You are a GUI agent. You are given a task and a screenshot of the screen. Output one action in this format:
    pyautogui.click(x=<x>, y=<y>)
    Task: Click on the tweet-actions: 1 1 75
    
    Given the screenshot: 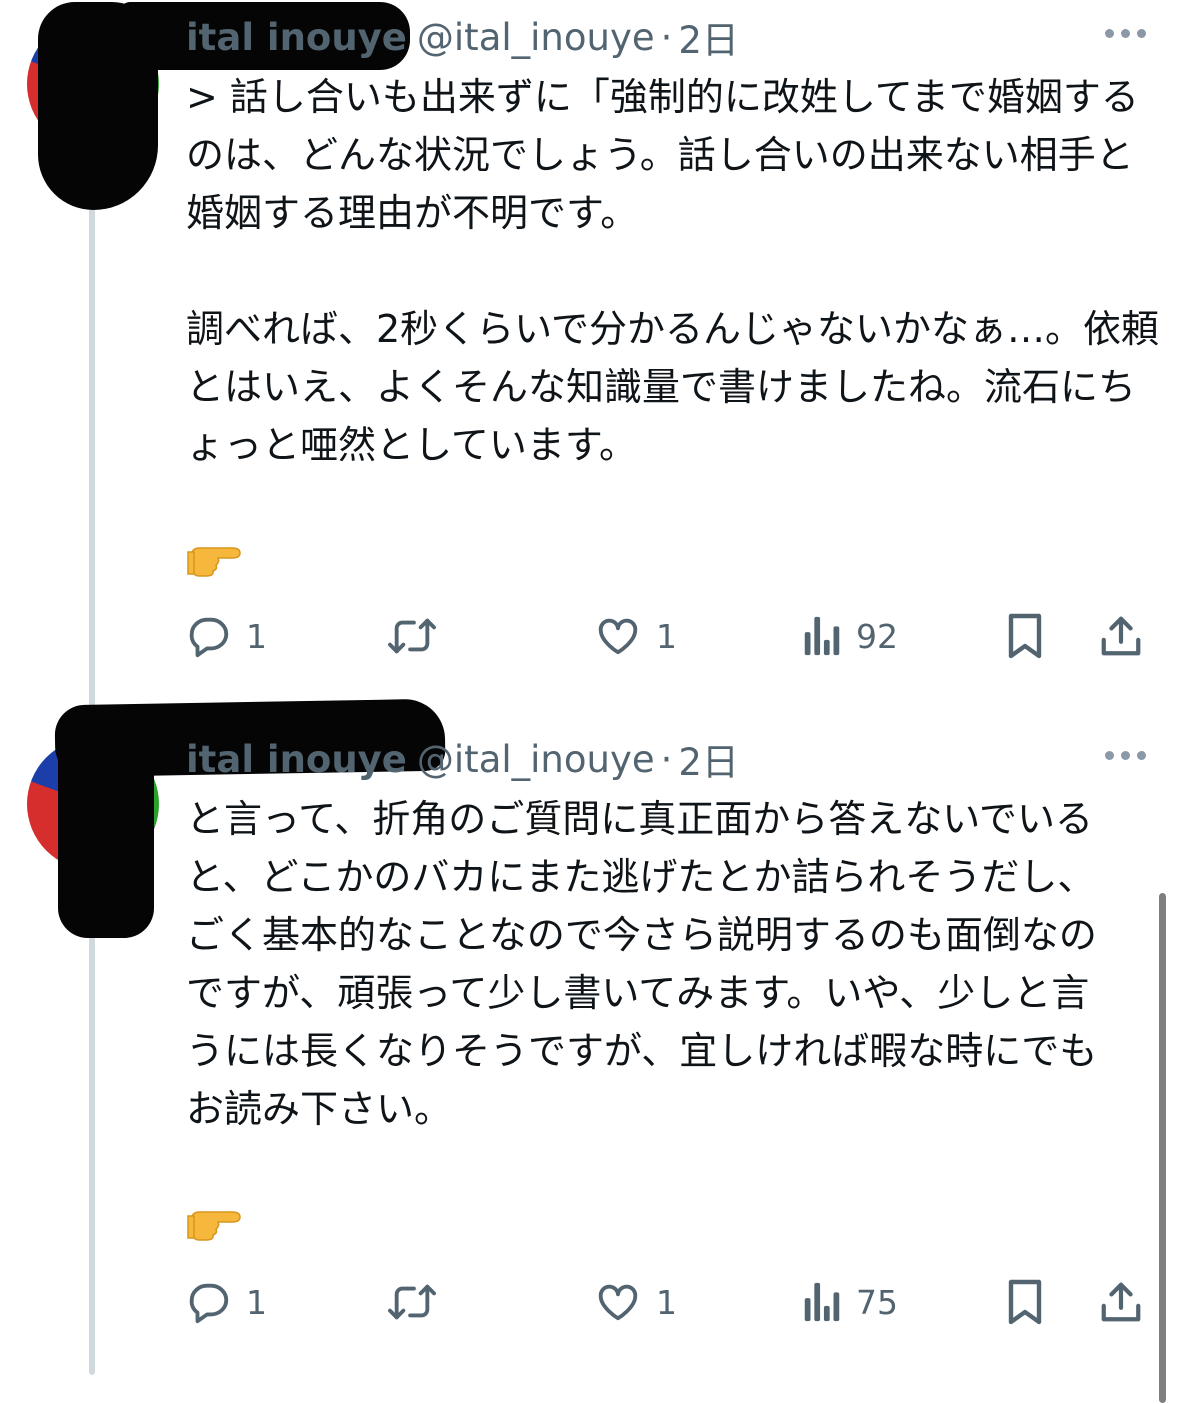 What is the action you would take?
    pyautogui.click(x=666, y=1302)
    